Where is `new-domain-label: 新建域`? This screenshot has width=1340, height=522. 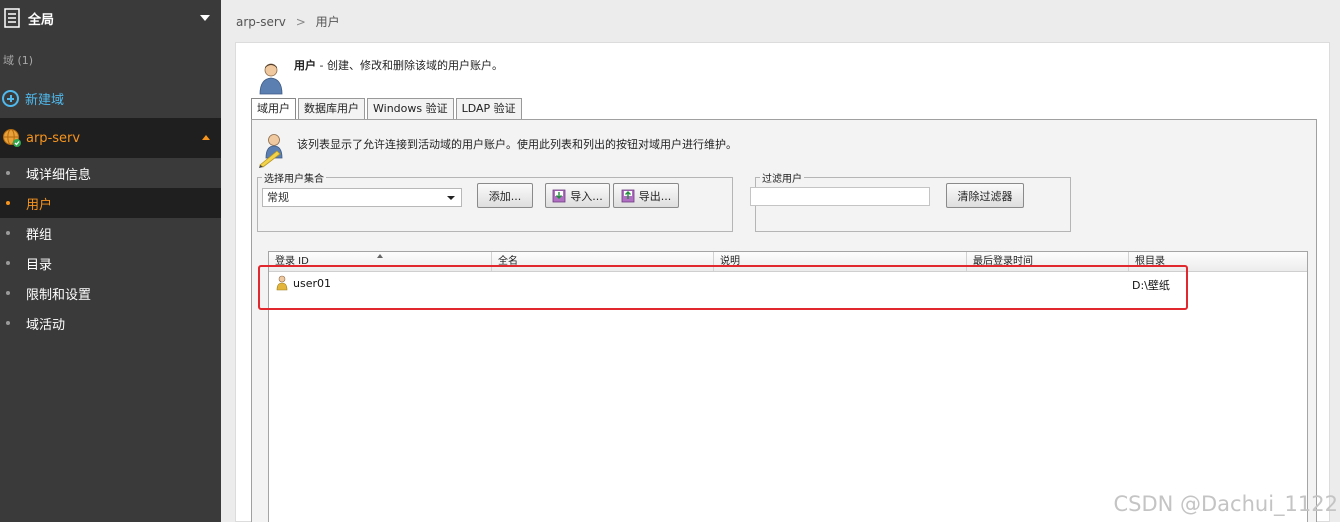
new-domain-label: 新建域 is located at coordinates (45, 100).